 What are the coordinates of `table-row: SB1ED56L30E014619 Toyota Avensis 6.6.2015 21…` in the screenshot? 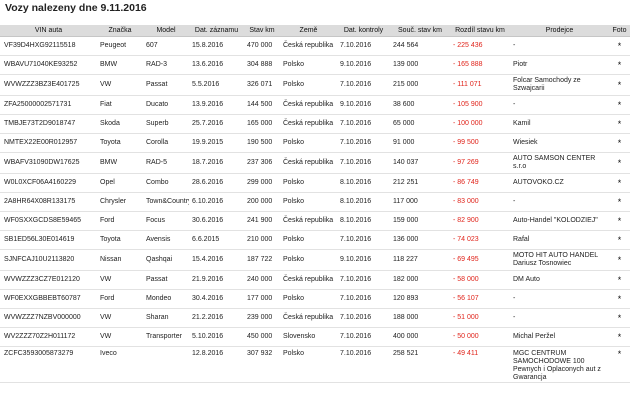 It's located at (315, 240).